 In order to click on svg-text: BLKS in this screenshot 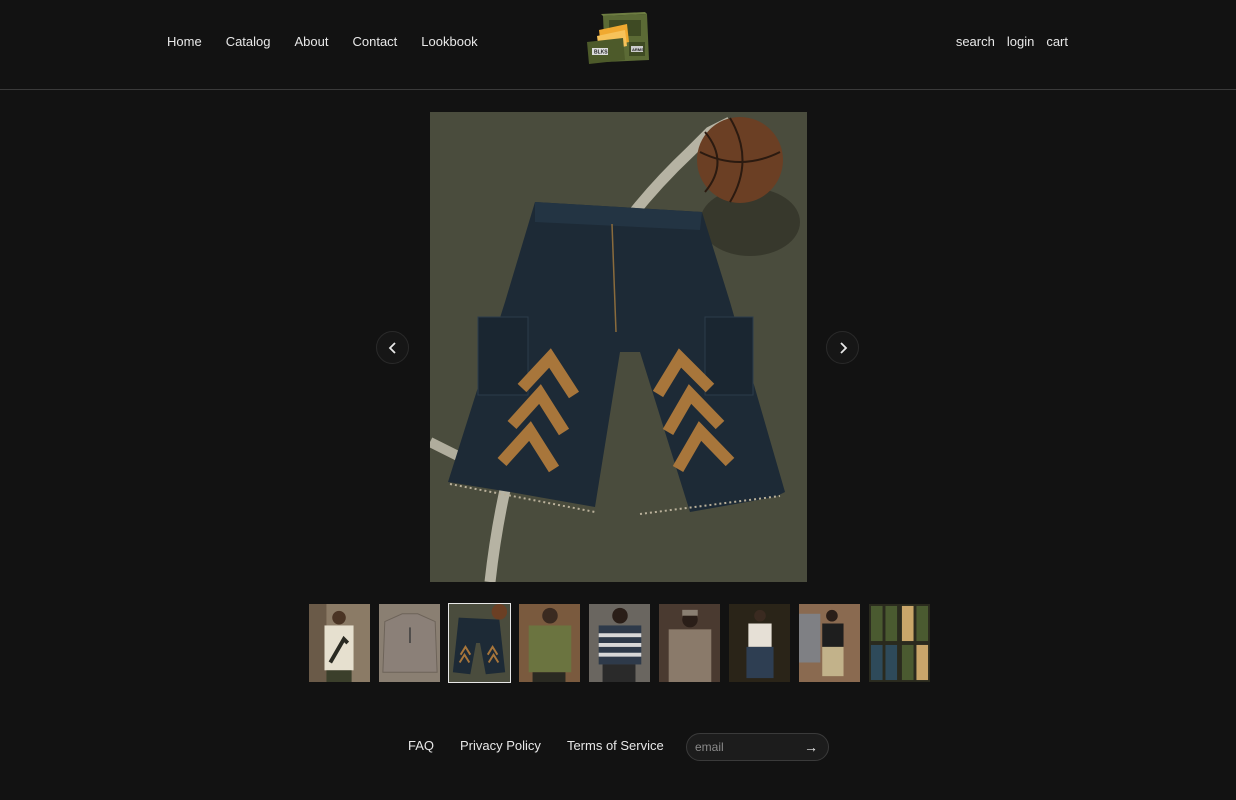, I will do `click(601, 53)`.